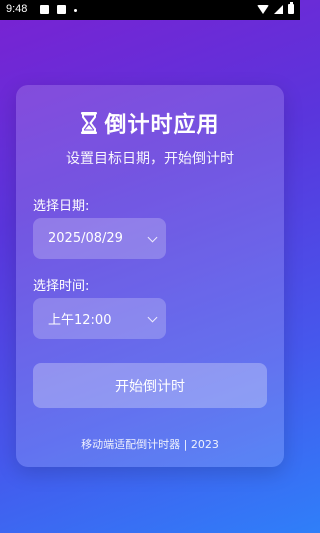  Describe the element at coordinates (162, 125) in the screenshot. I see `app-title-text: 倒计时应用` at that location.